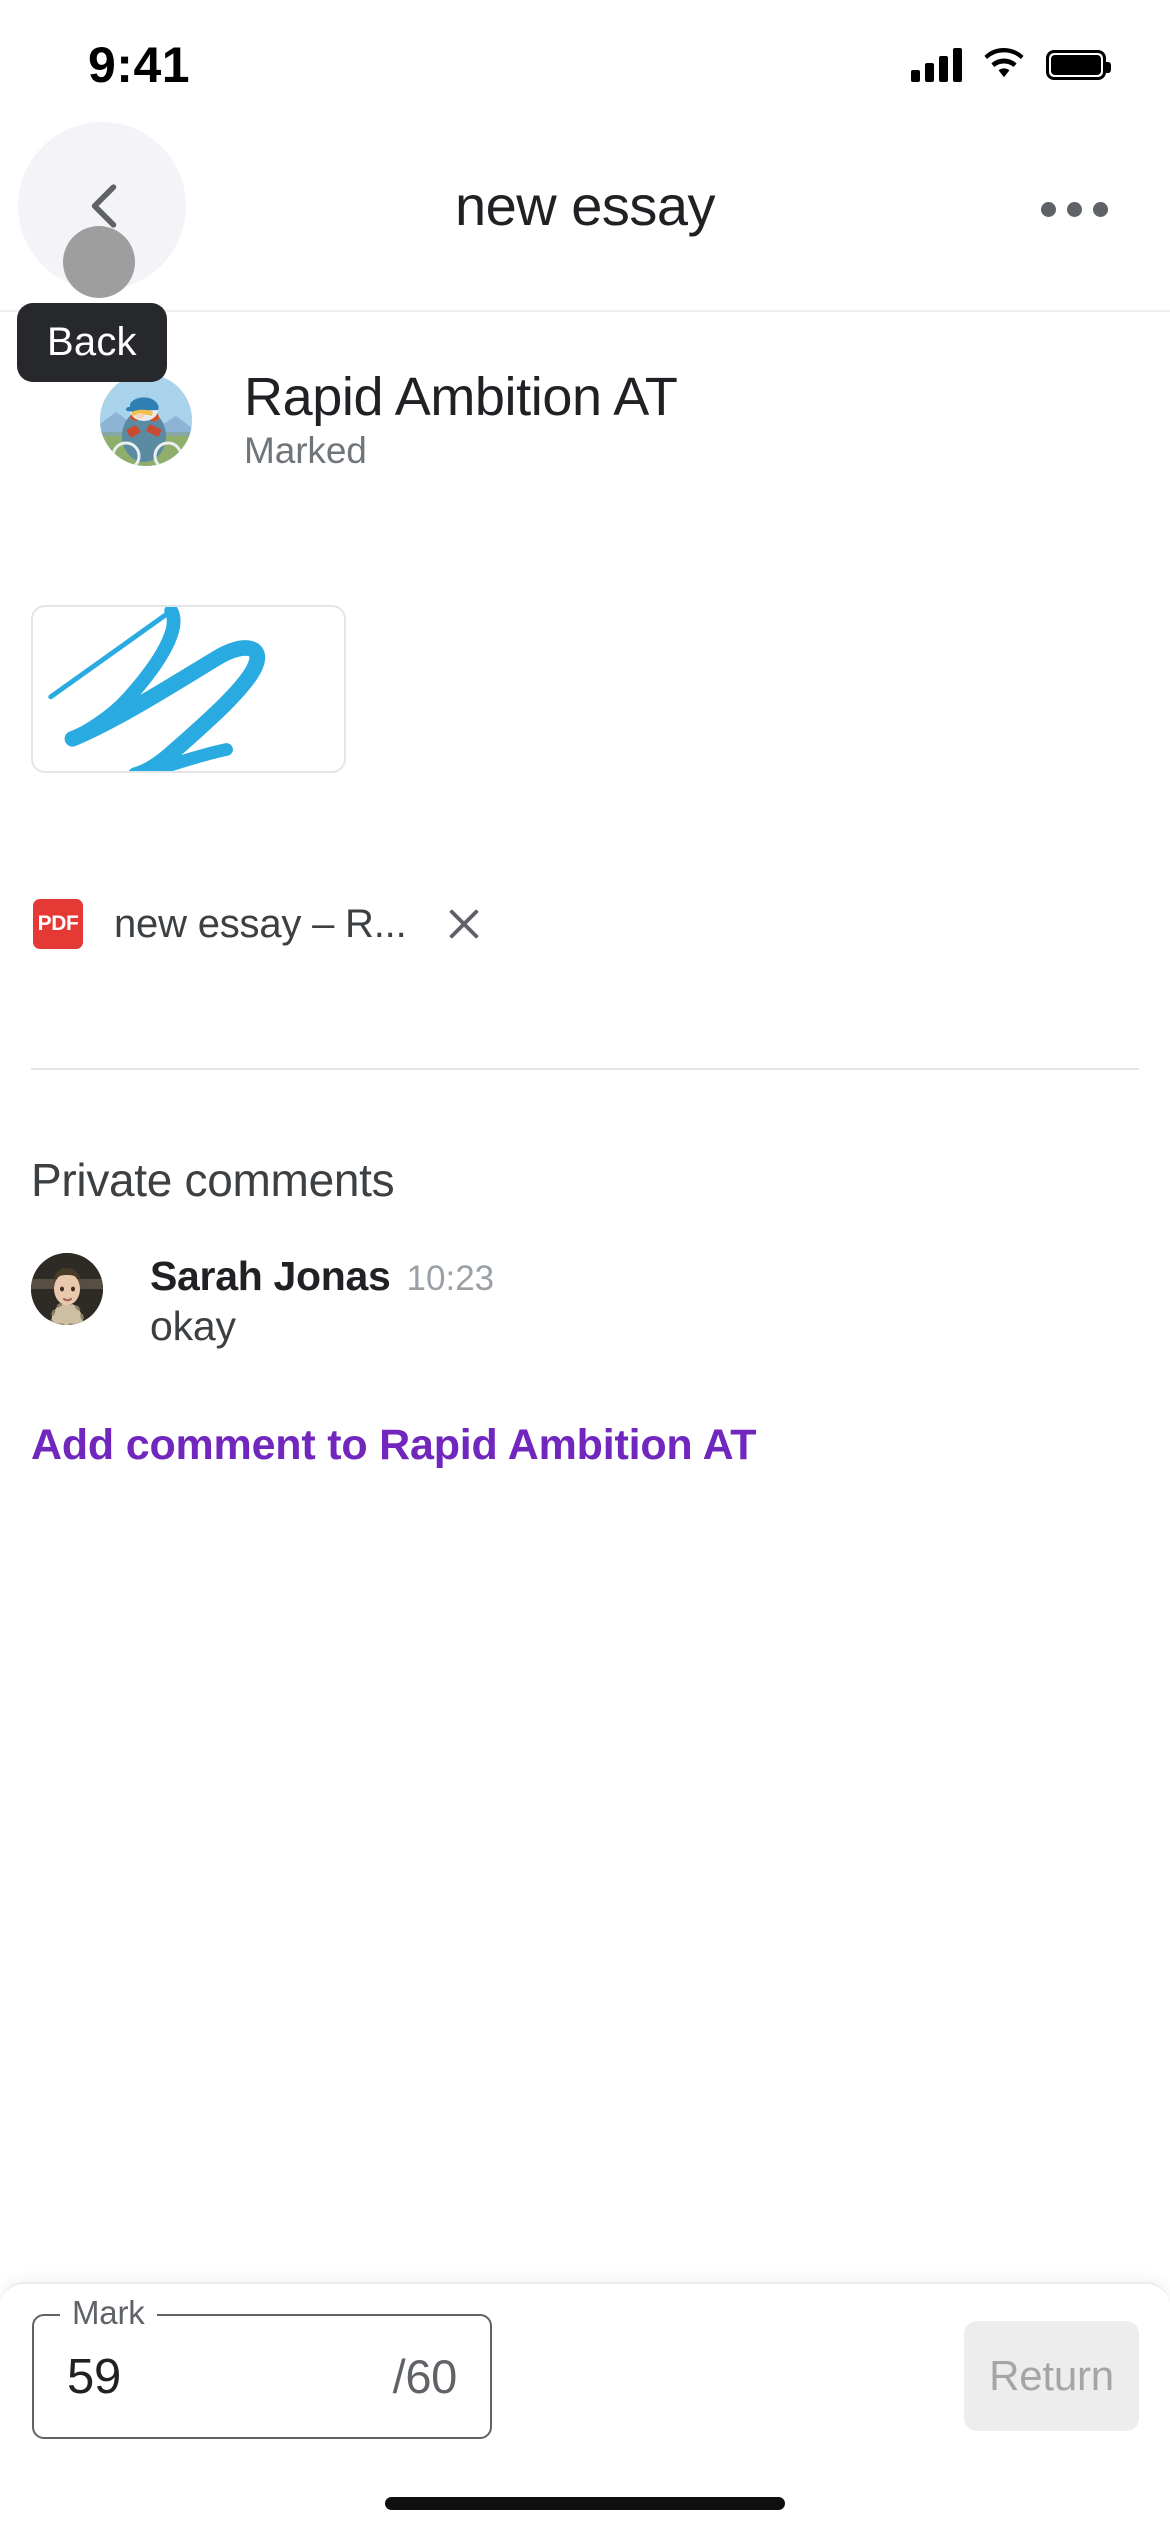  I want to click on section-divider, so click(585, 1069).